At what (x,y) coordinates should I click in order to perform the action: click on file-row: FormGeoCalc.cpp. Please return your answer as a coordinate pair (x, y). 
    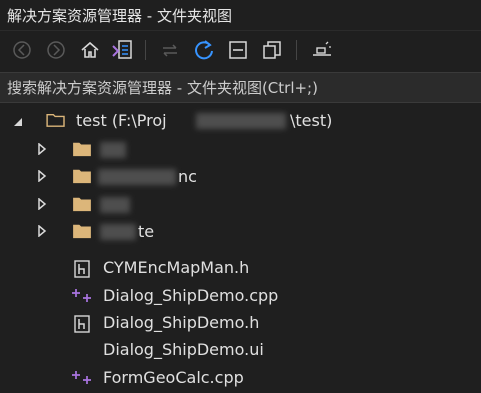
    Looking at the image, I should click on (240, 377).